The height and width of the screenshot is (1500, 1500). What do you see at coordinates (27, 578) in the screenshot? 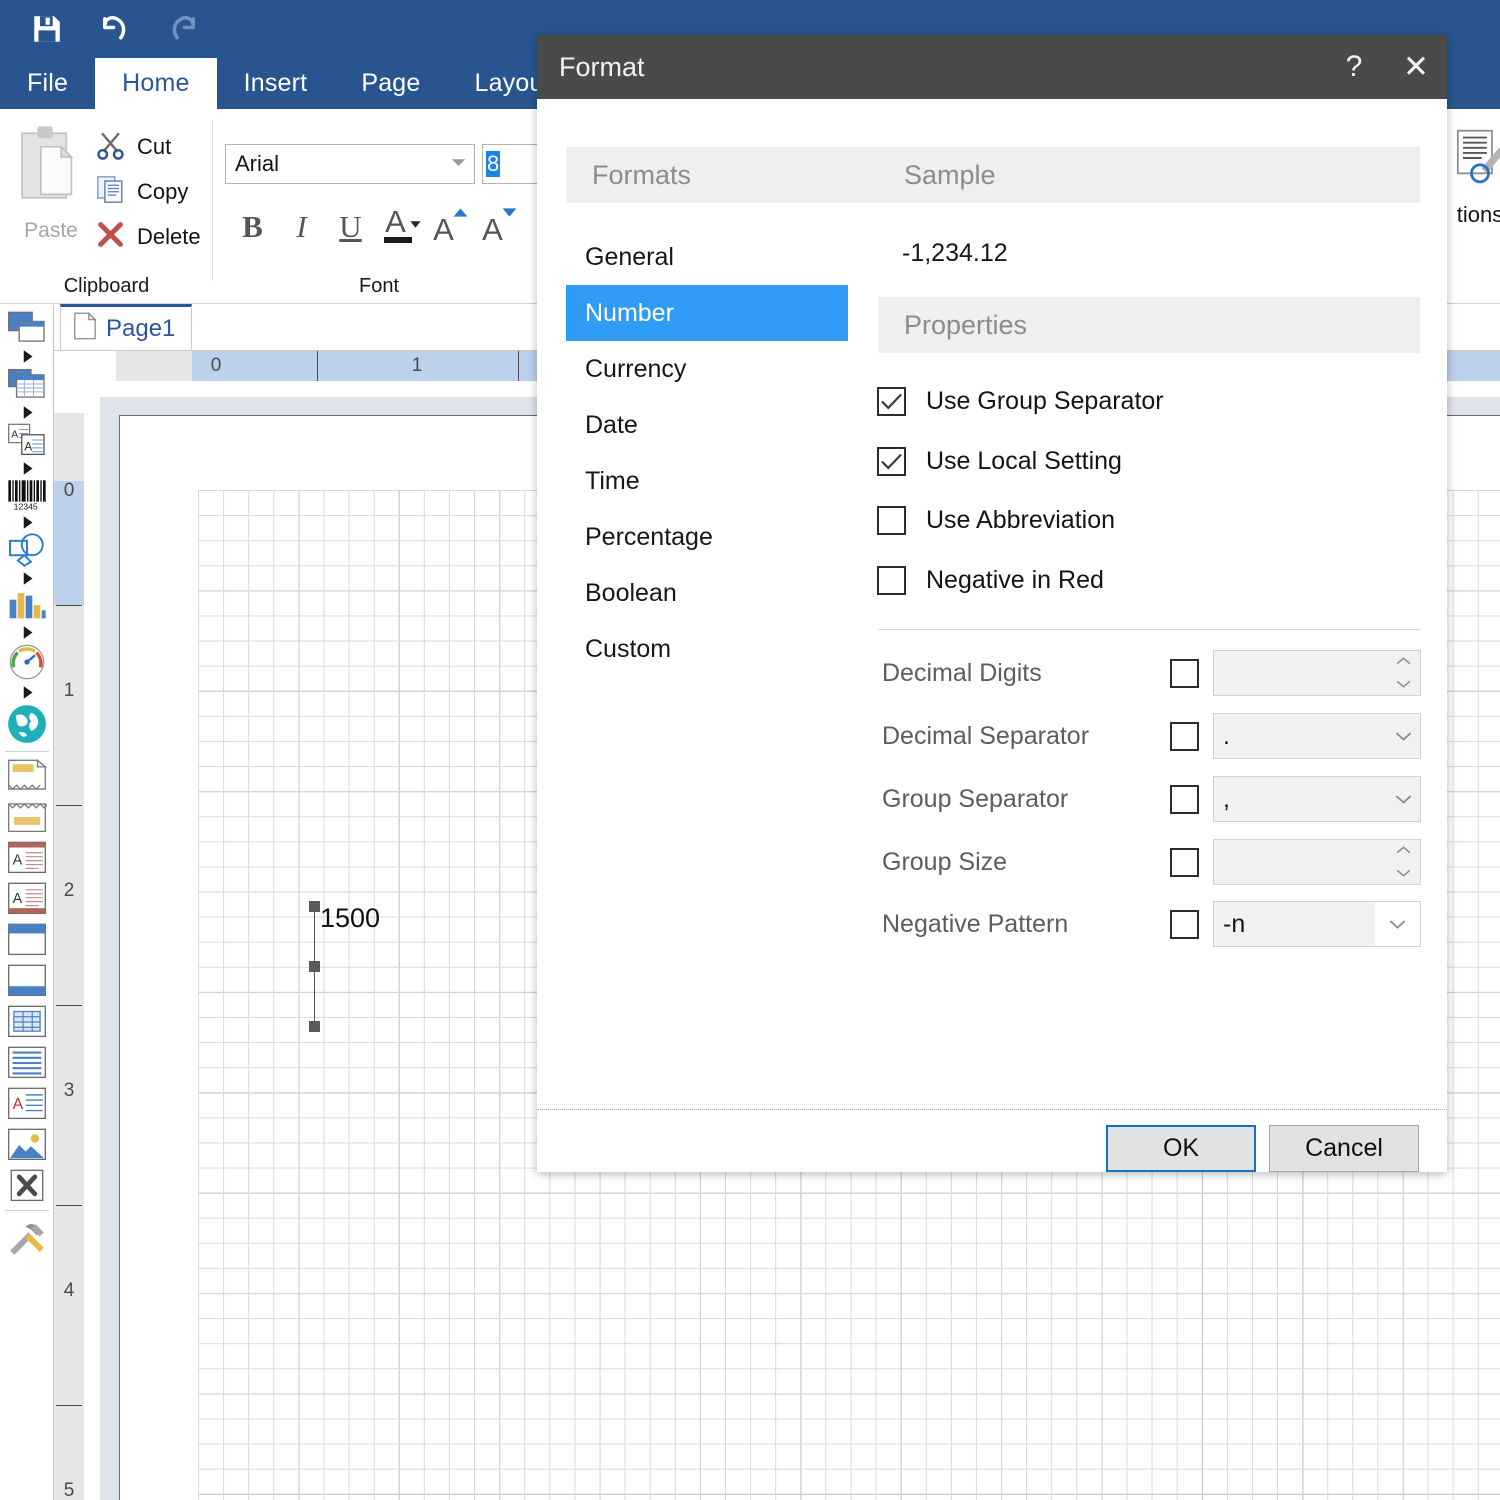
I see `tool-vector-shapes-expand` at bounding box center [27, 578].